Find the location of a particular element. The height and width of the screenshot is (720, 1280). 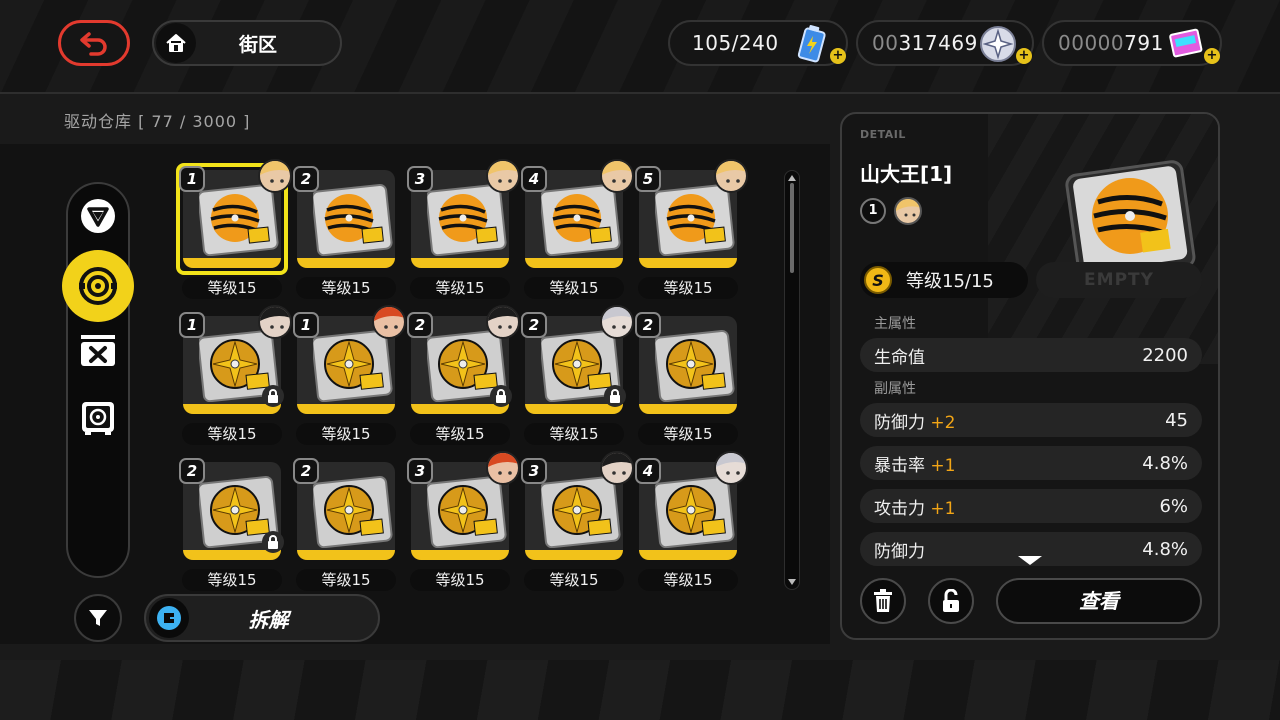

category-bangboo is located at coordinates (98, 350).